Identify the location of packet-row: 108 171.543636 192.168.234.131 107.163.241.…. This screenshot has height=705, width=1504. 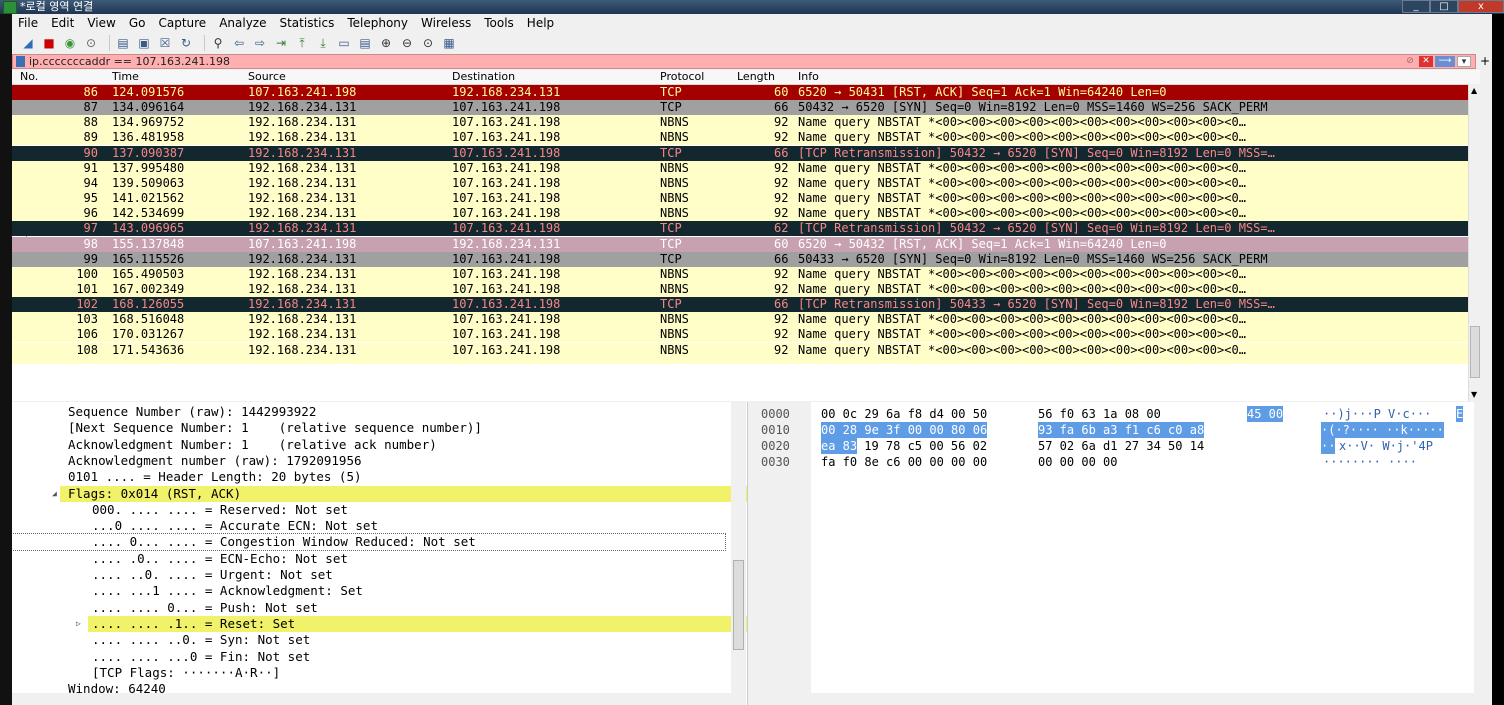
(740, 350).